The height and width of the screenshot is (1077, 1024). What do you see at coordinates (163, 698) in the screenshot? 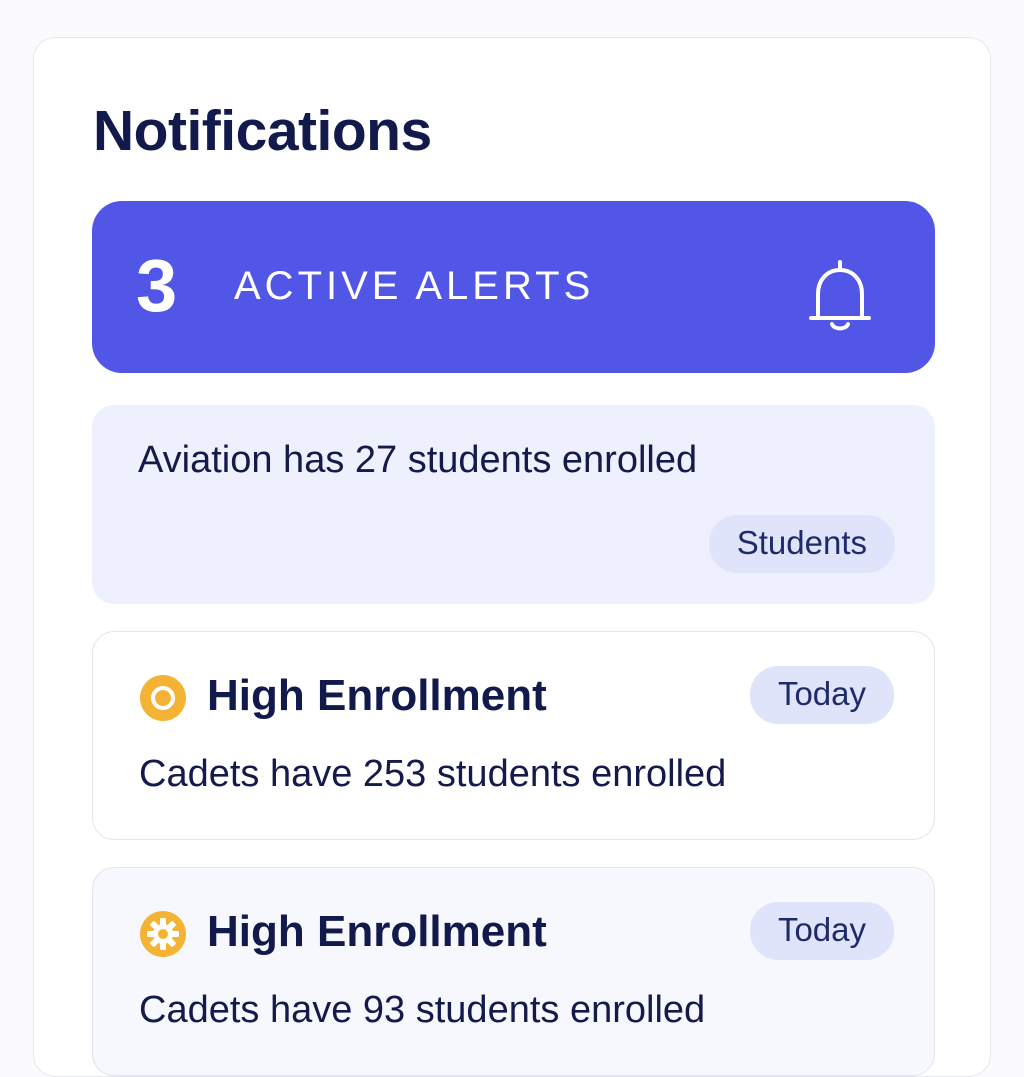
I see `warning-dot-icon` at bounding box center [163, 698].